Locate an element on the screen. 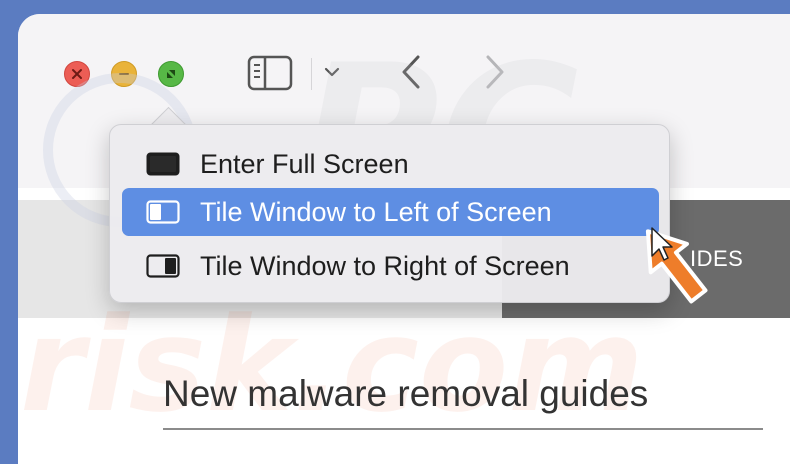 The height and width of the screenshot is (464, 790). forward-button is located at coordinates (495, 72).